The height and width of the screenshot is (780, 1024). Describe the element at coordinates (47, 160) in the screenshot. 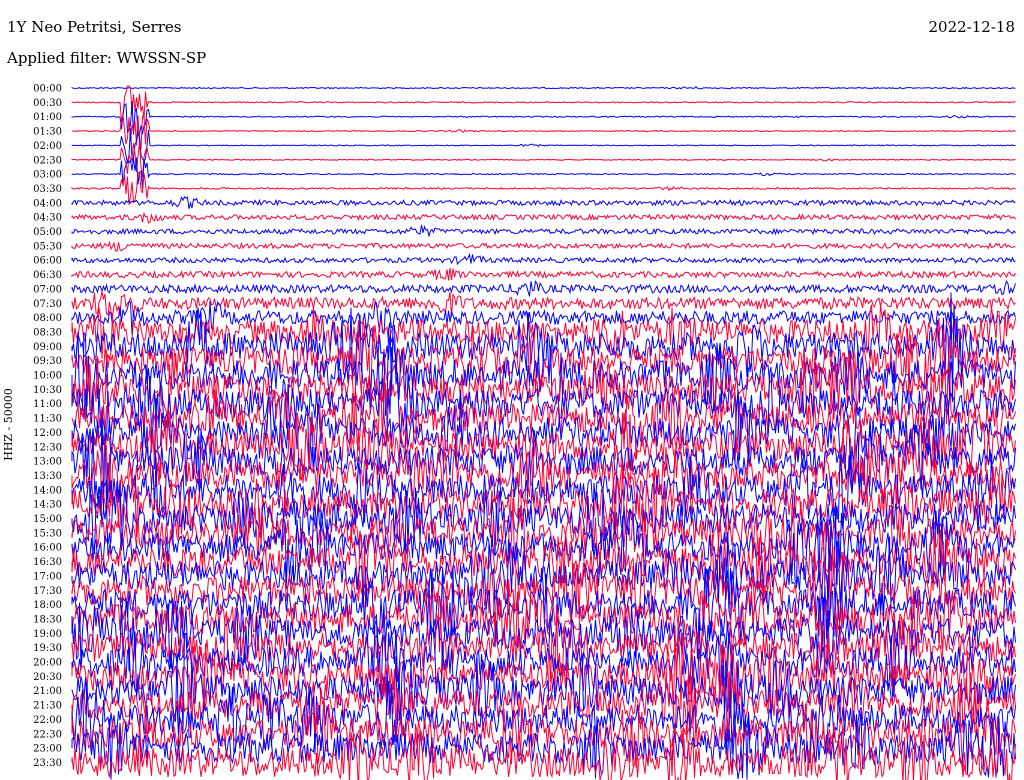

I see `time-tick-label: 02:30` at that location.